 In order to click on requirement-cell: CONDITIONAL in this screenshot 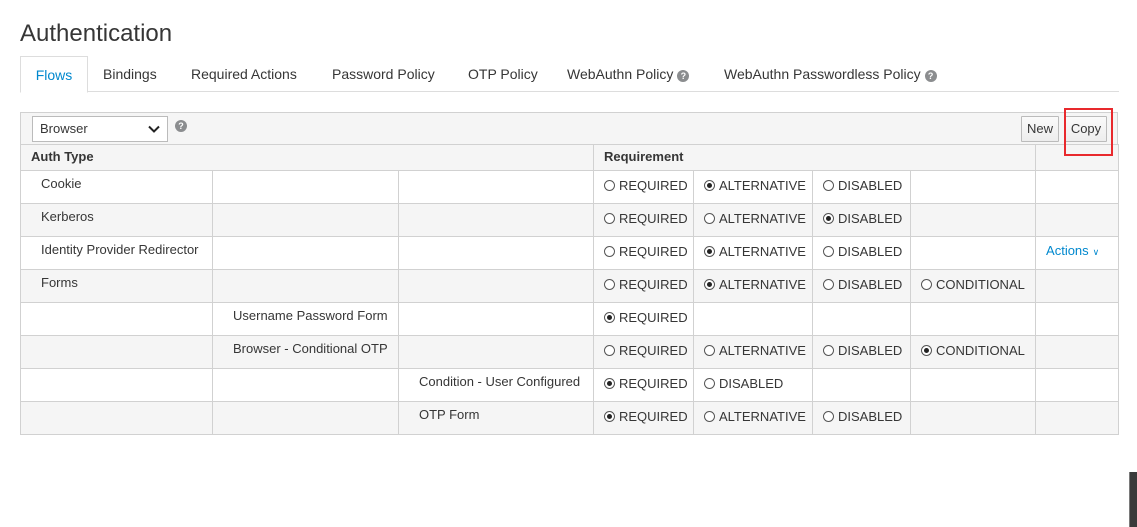, I will do `click(973, 352)`.